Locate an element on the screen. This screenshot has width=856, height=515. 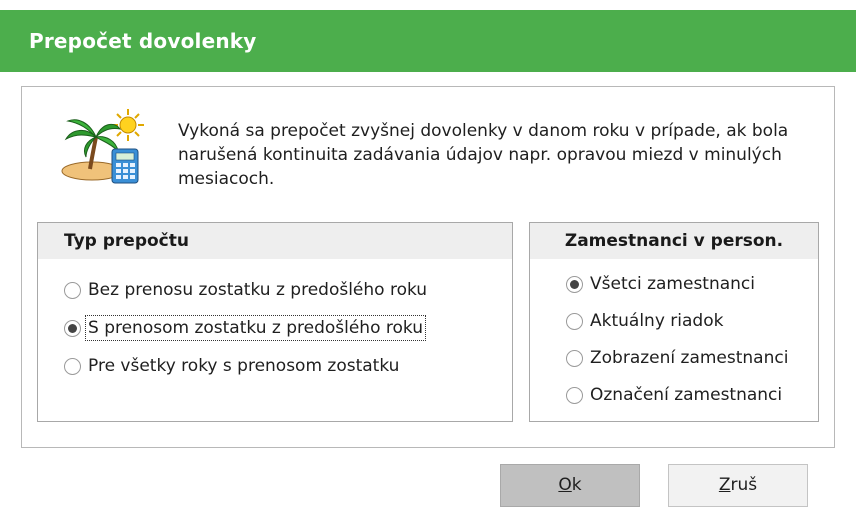
radio-current-row: Aktuálny riadok is located at coordinates (644, 321).